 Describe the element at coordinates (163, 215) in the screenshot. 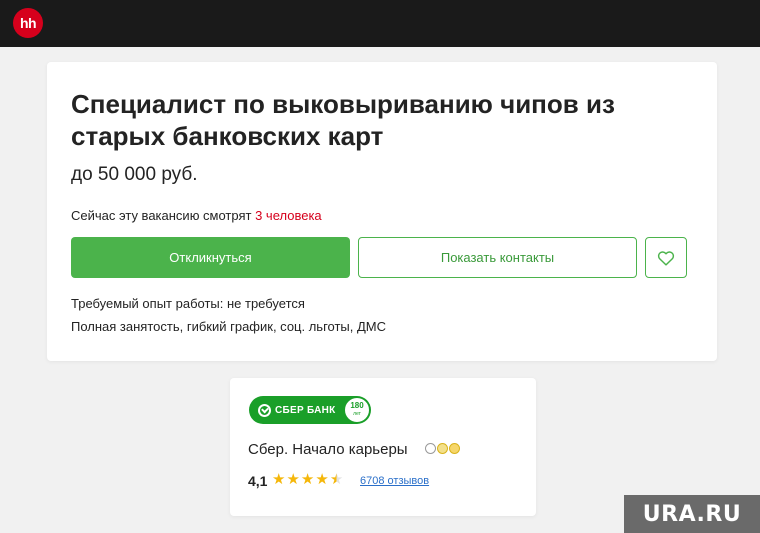

I see `viewers-prefix: Сейчас эту вакансию смотрят` at that location.